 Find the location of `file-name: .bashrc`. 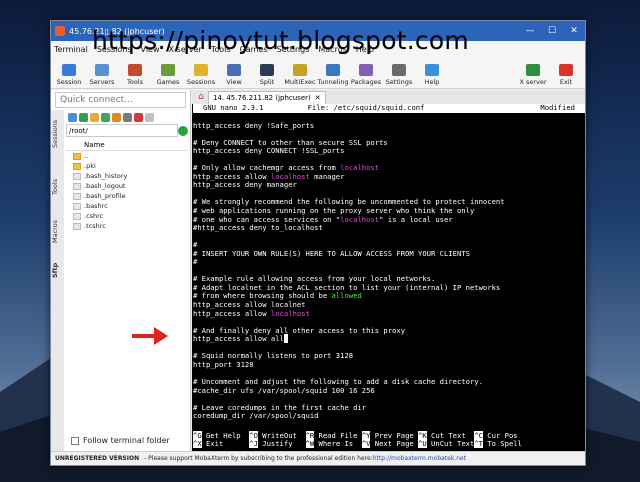

file-name: .bashrc is located at coordinates (96, 206).